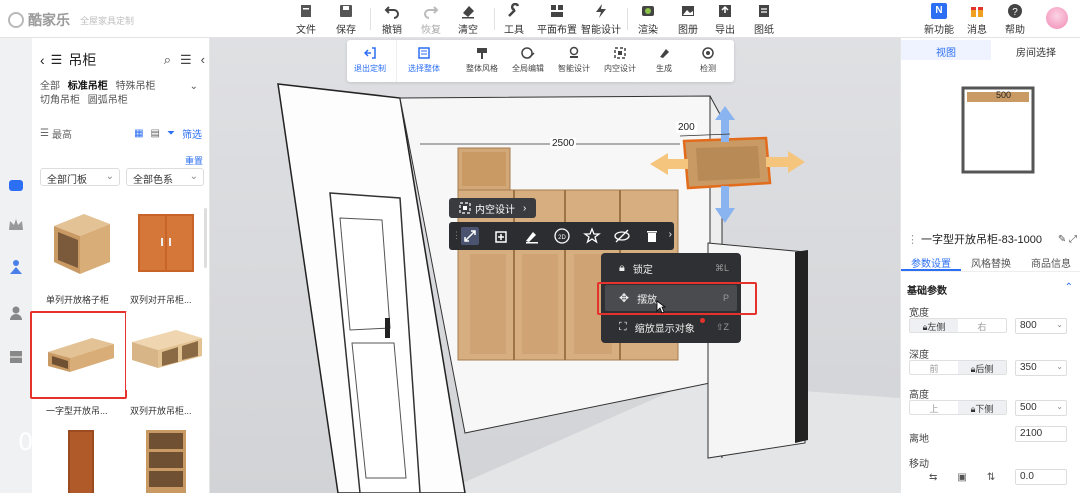  Describe the element at coordinates (708, 60) in the screenshot. I see `check-button: 检测` at that location.